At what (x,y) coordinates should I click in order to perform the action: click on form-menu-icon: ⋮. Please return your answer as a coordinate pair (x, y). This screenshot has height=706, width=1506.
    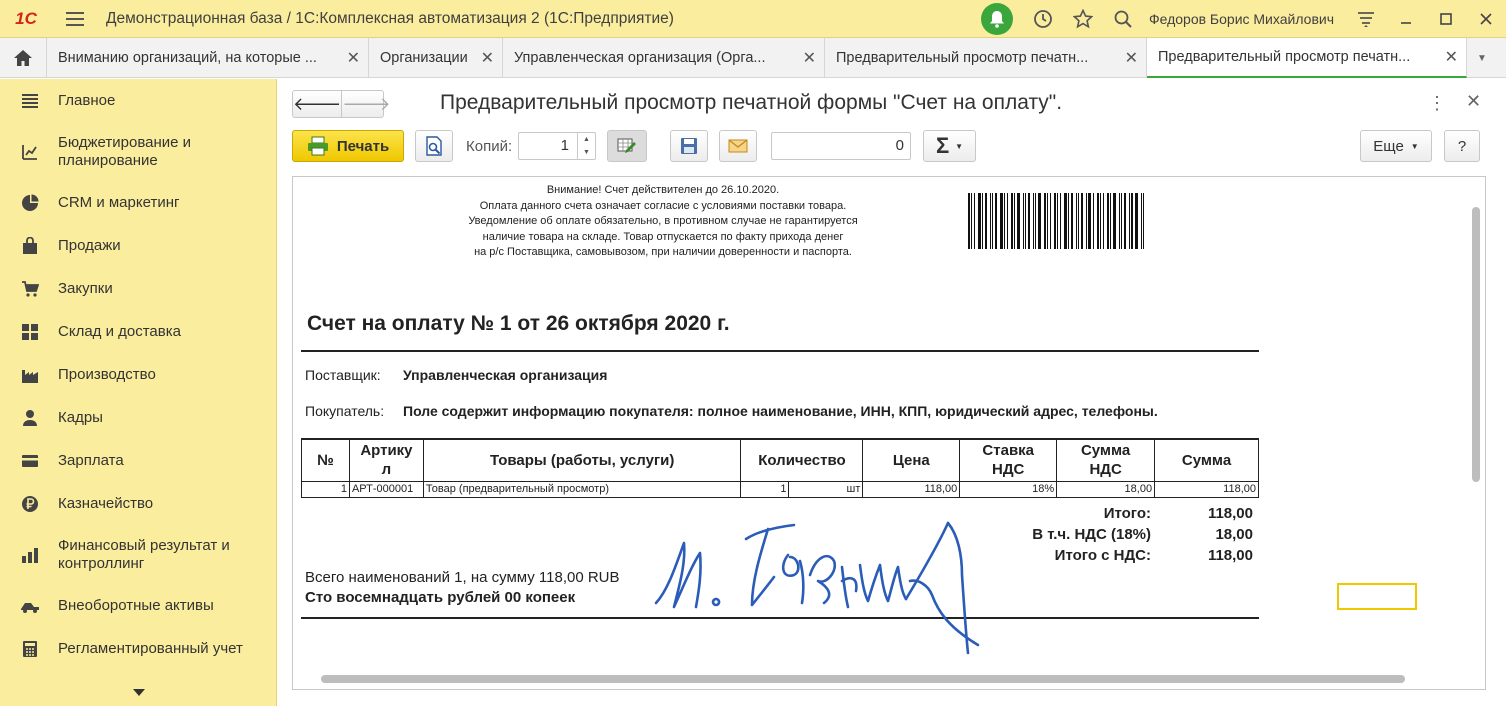
    Looking at the image, I should click on (1437, 103).